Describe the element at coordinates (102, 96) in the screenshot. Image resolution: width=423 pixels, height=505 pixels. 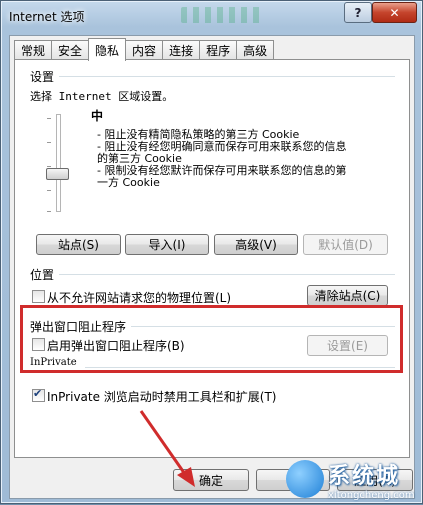
I see `zone-instruction: 选择 Internet 区域设置。` at that location.